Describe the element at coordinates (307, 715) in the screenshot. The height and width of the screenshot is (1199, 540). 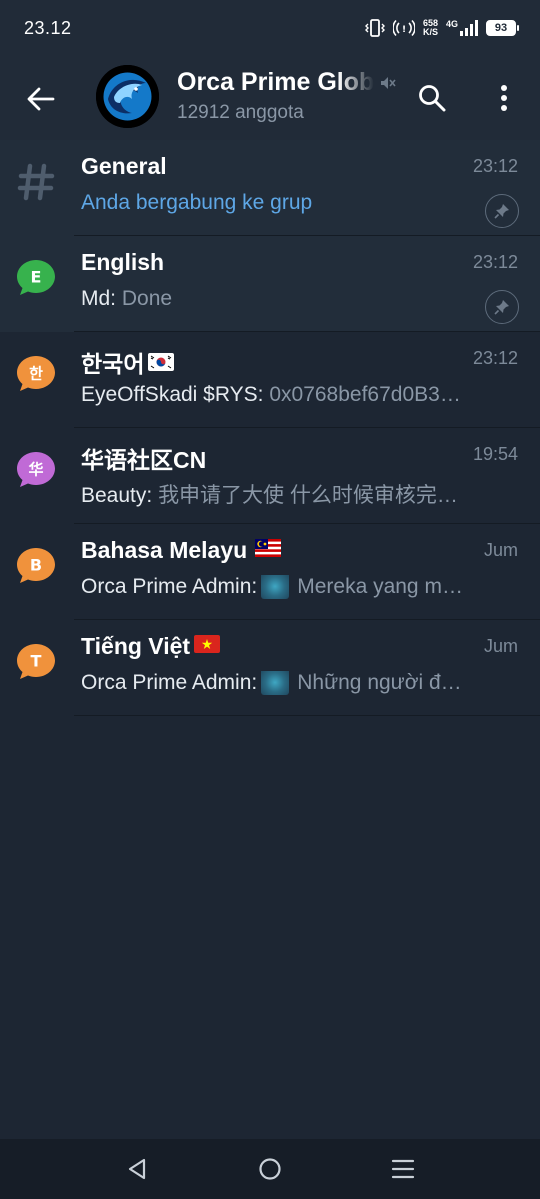
I see `row-divider` at that location.